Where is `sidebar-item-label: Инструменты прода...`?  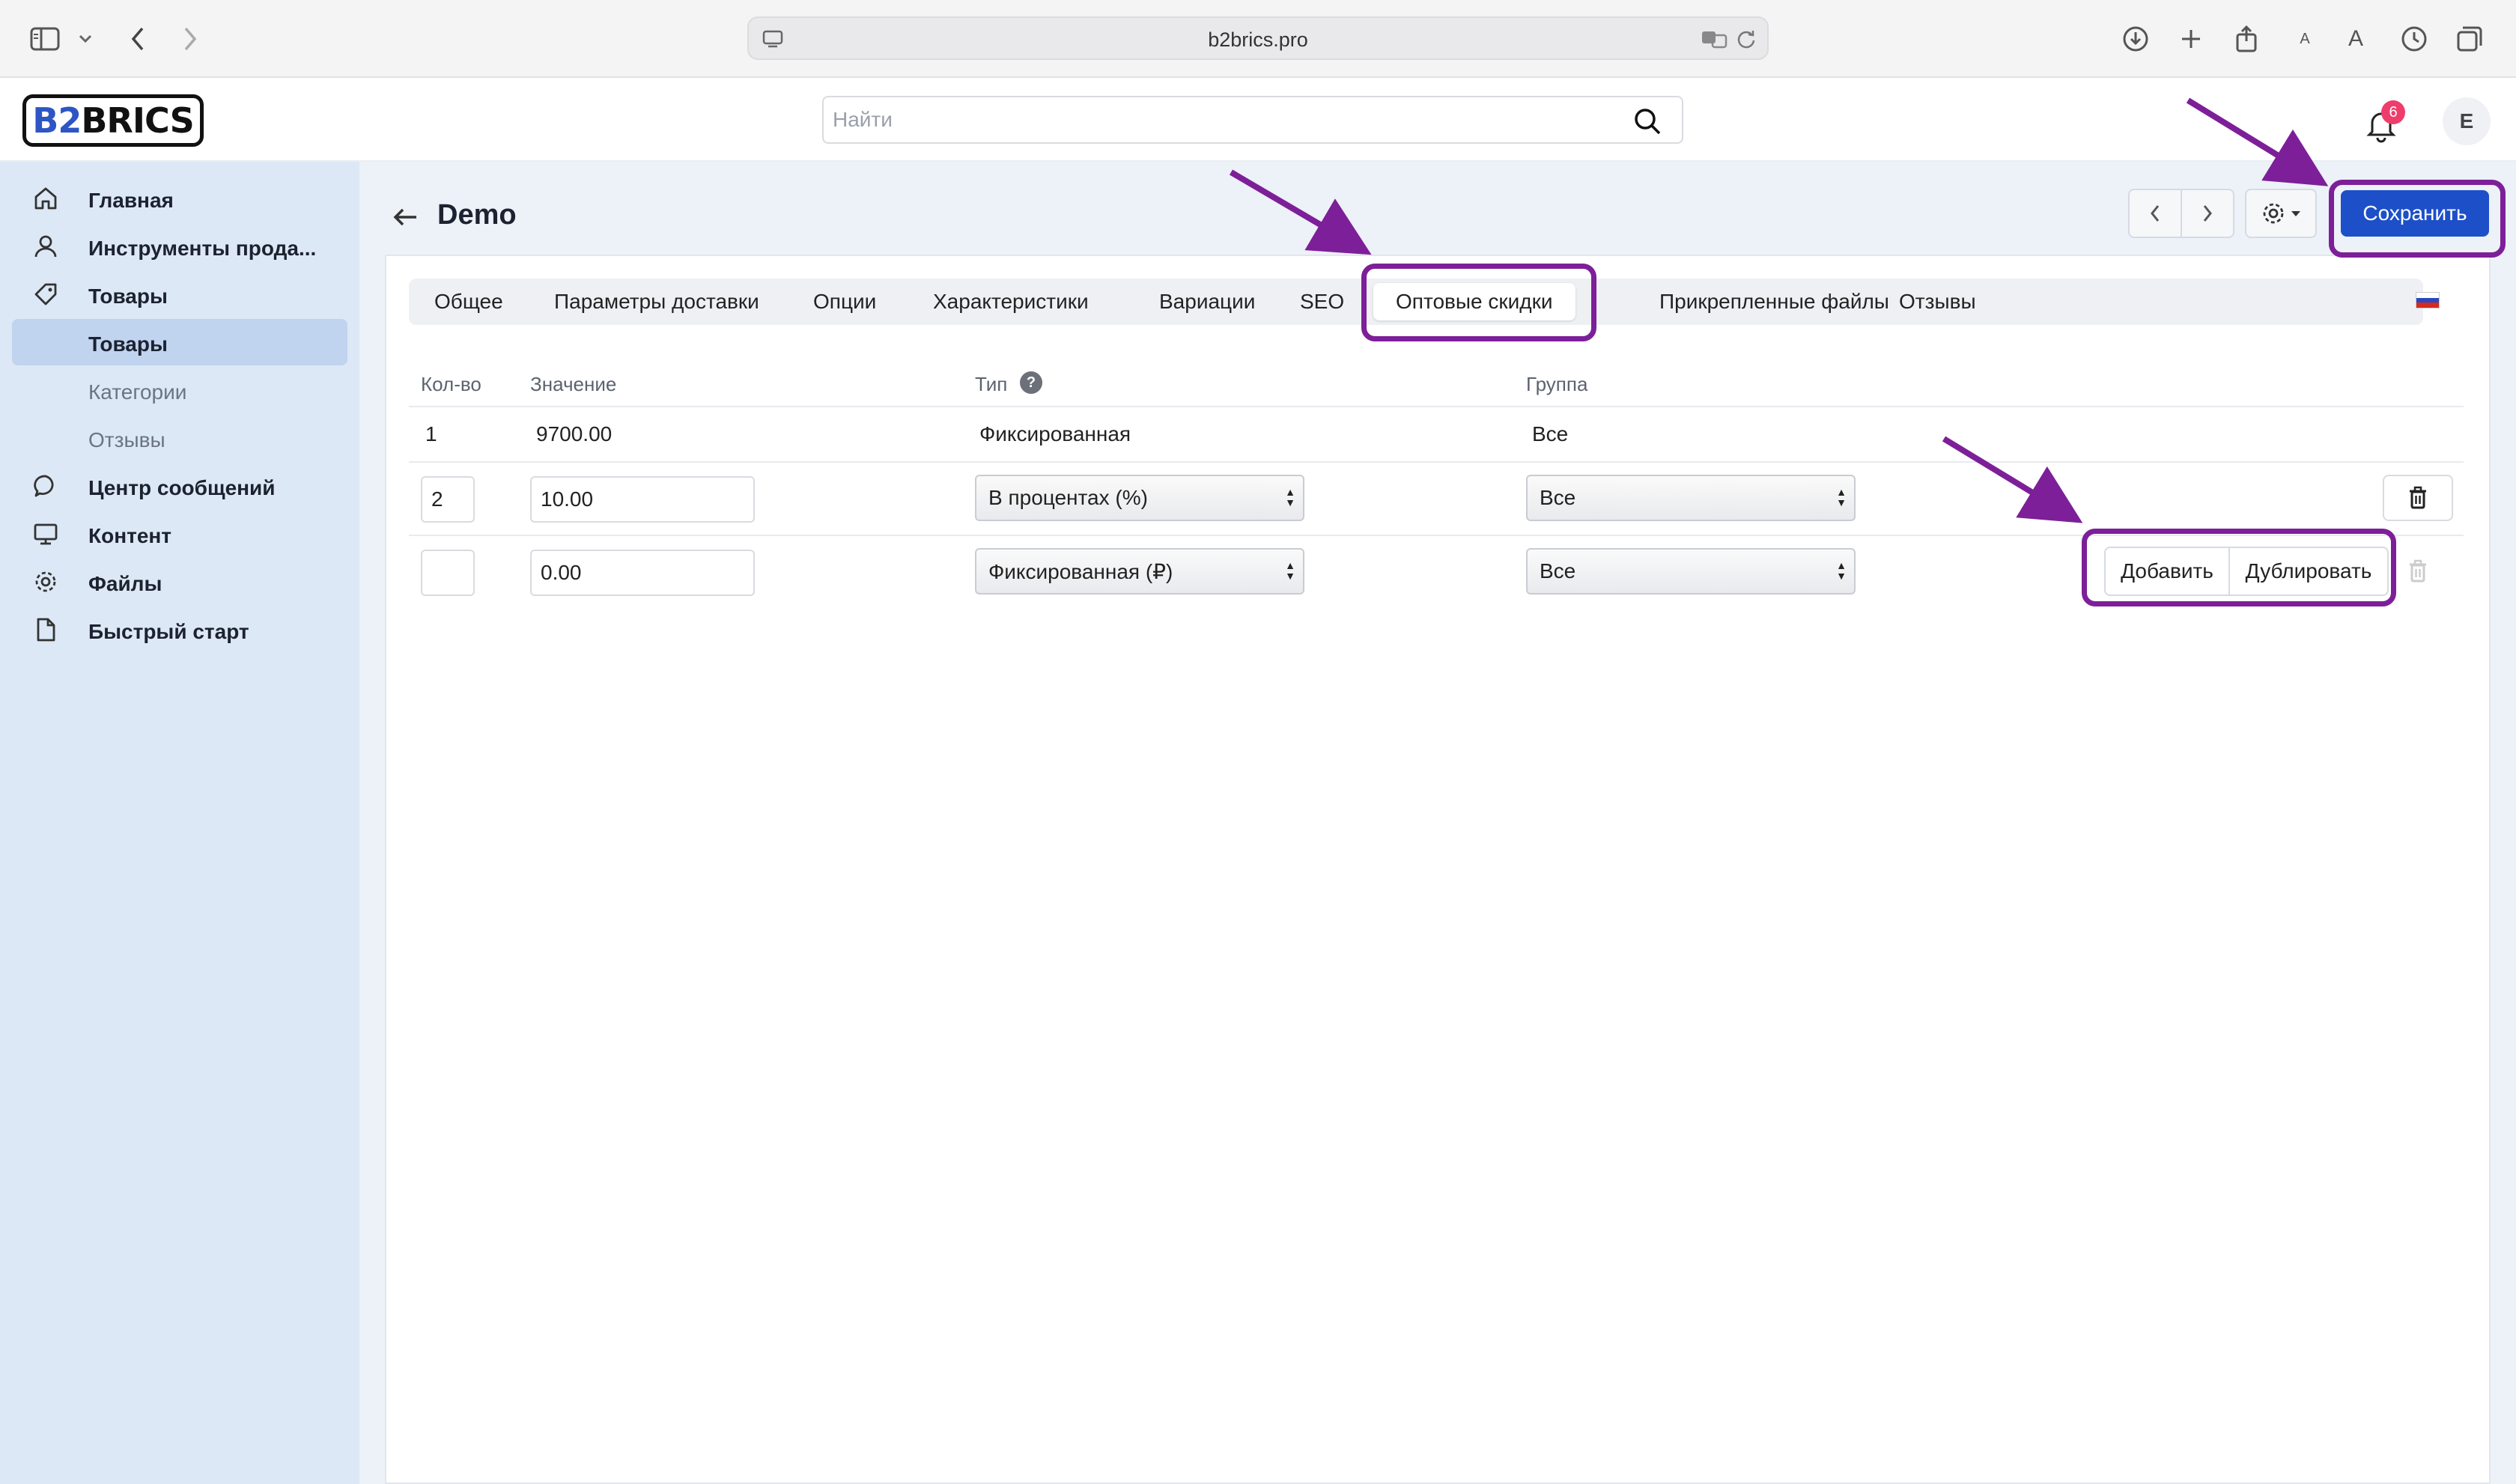 sidebar-item-label: Инструменты прода... is located at coordinates (202, 248).